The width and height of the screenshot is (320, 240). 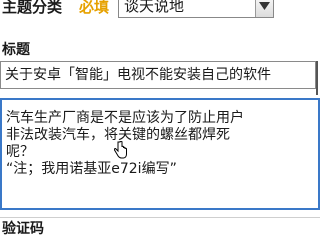 What do you see at coordinates (91, 169) in the screenshot?
I see `body-line: “注；我用诺基亚e72i编写”` at bounding box center [91, 169].